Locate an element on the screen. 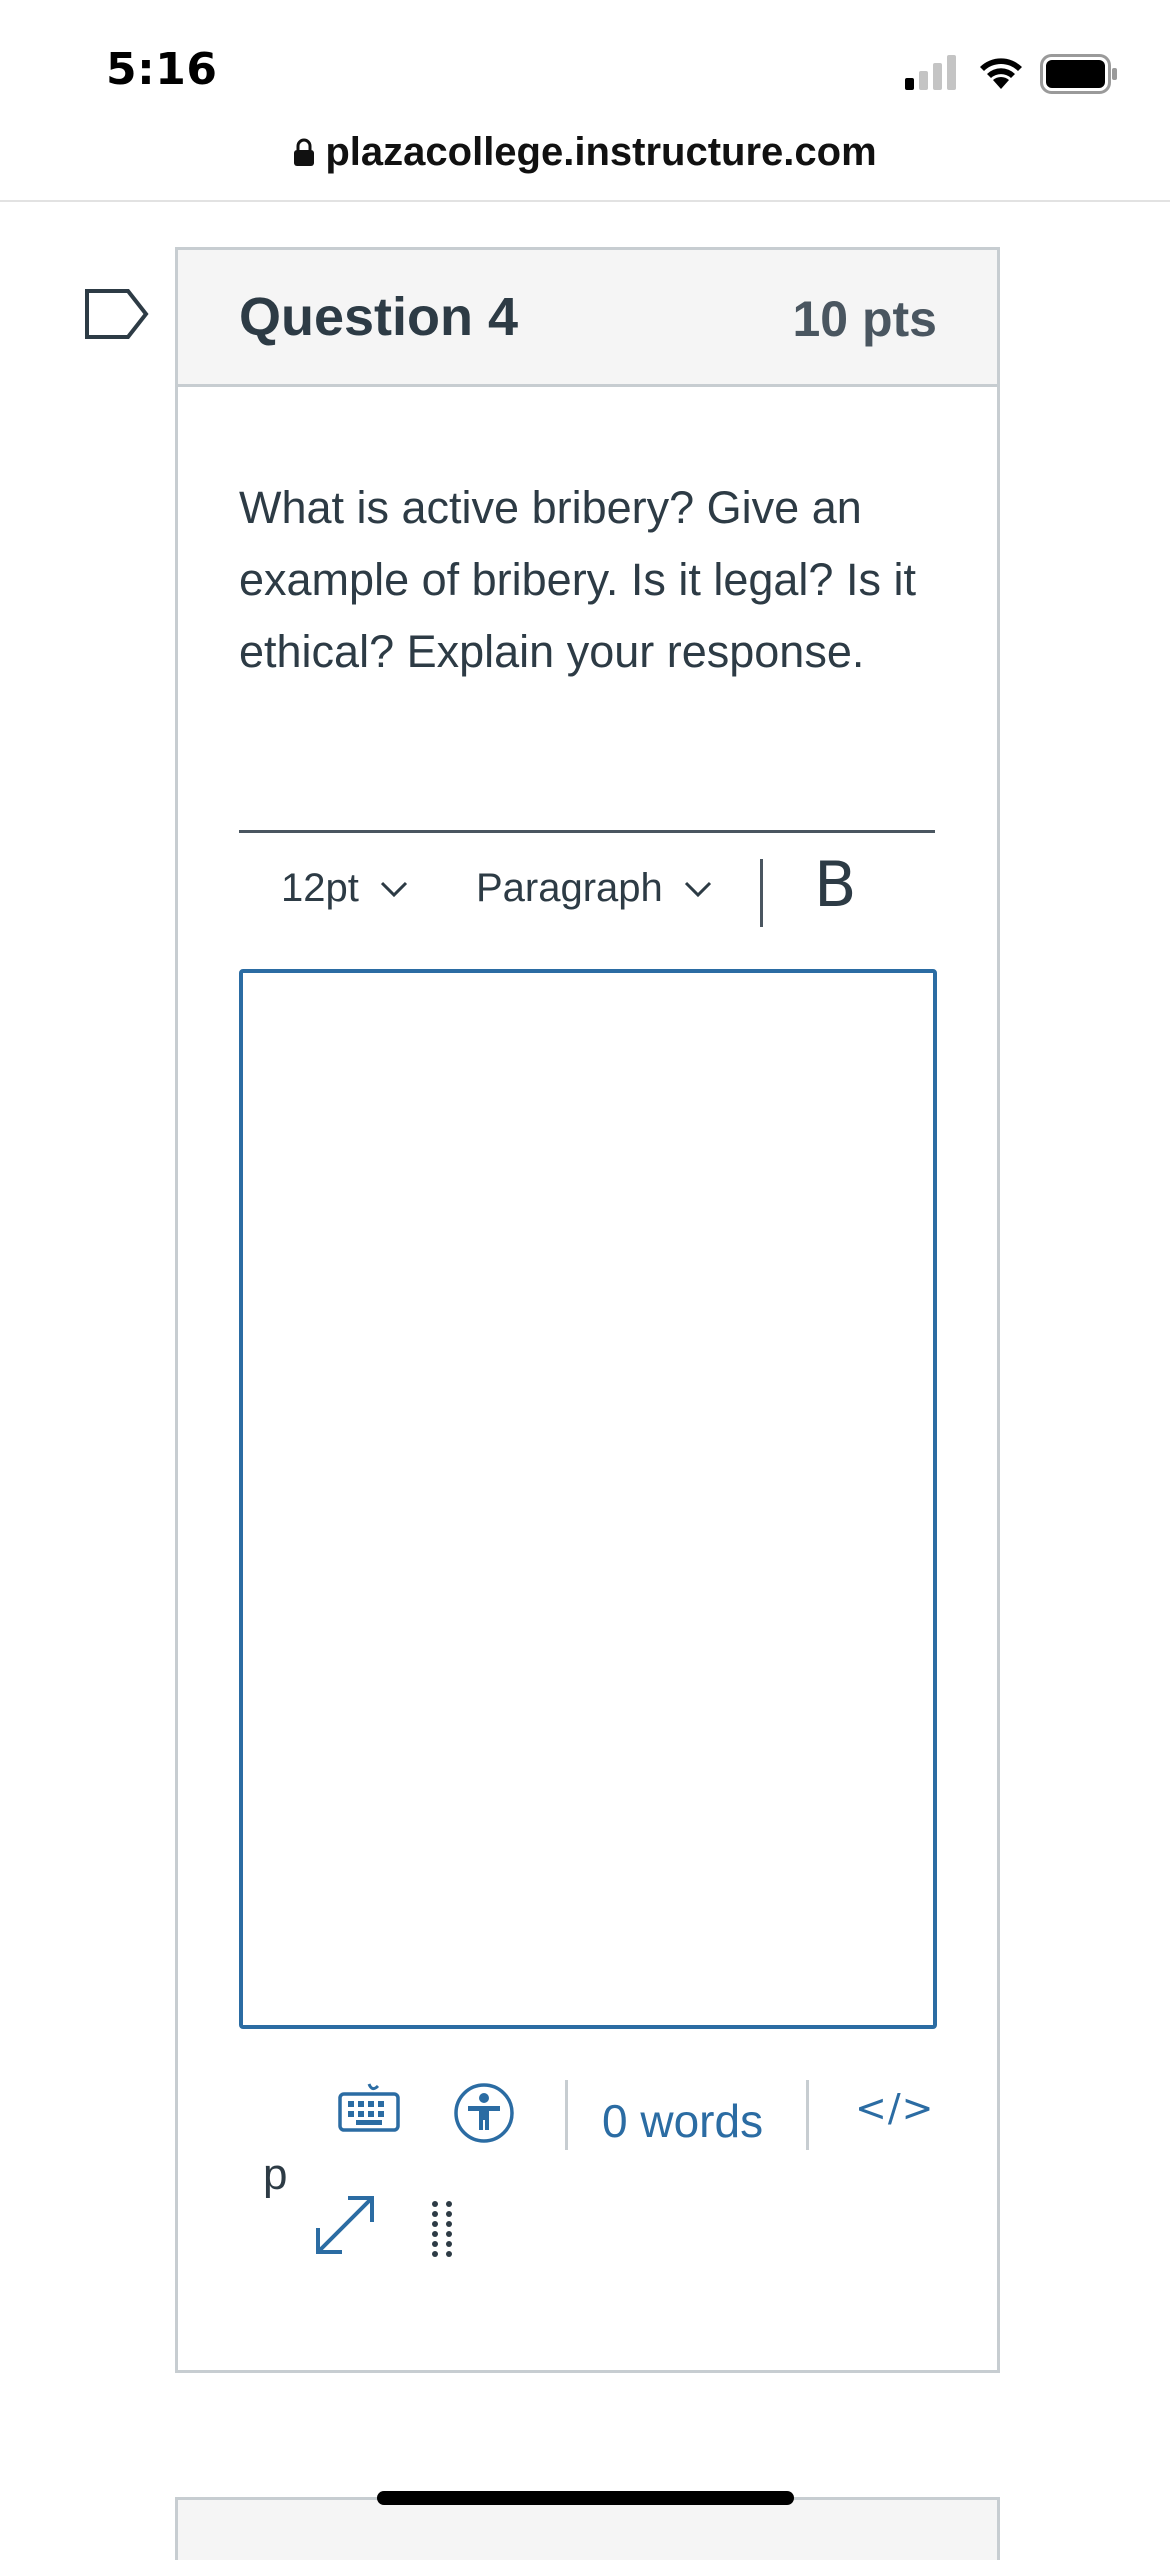 This screenshot has width=1170, height=2560. bold-button: B is located at coordinates (835, 885).